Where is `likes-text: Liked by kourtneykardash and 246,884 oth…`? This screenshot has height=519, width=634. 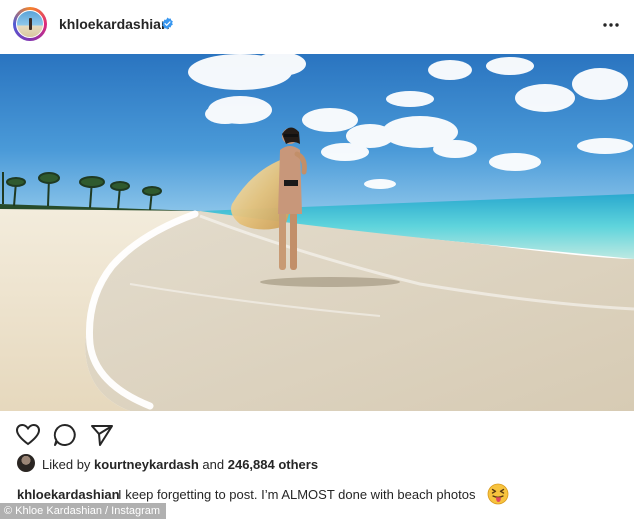
likes-text: Liked by kourtneykardash and 246,884 oth… is located at coordinates (180, 464).